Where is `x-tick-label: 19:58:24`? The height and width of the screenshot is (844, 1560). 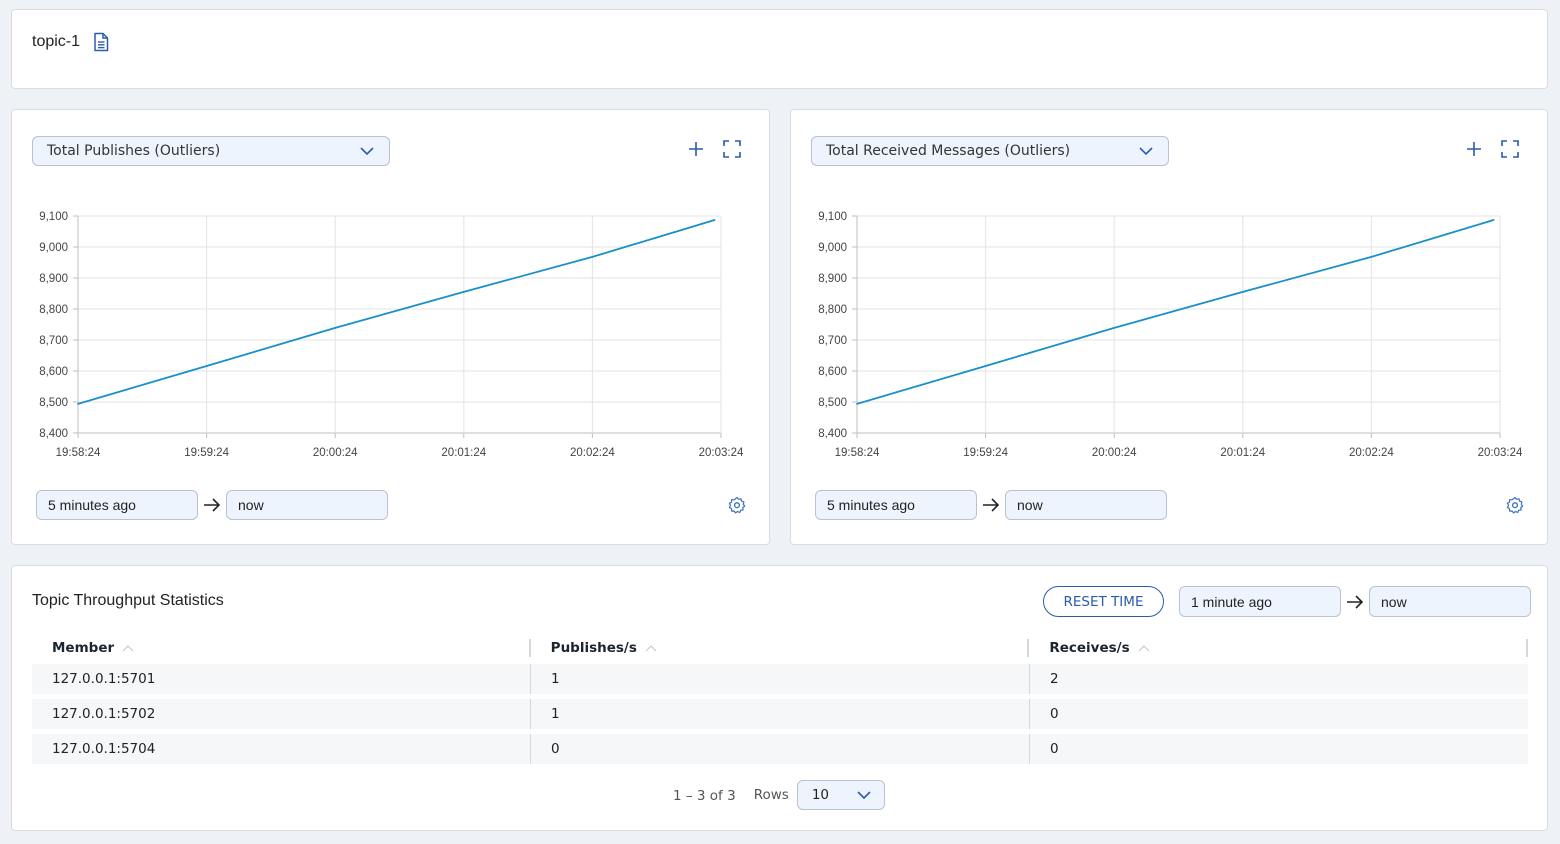 x-tick-label: 19:58:24 is located at coordinates (857, 453).